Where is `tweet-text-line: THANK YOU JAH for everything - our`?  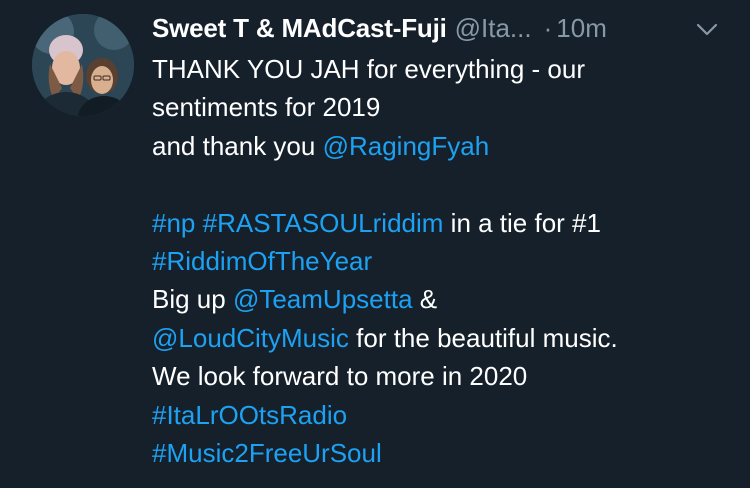
tweet-text-line: THANK YOU JAH for everything - our is located at coordinates (447, 69).